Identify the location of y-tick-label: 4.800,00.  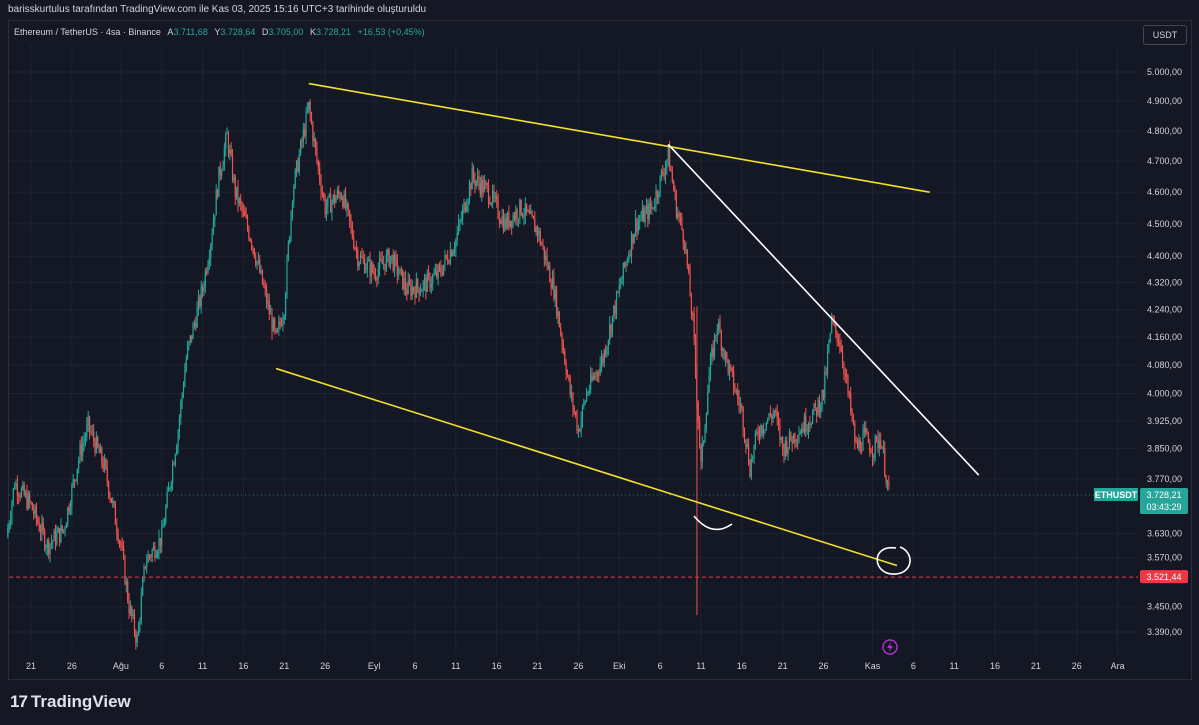
(1164, 131).